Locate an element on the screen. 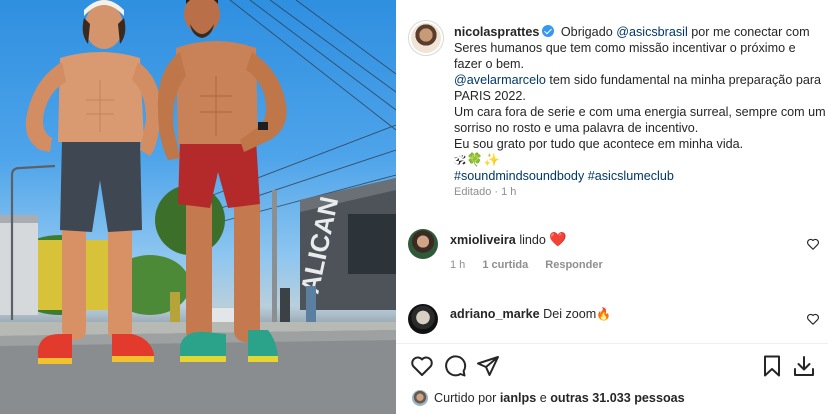  liker-username: ianlps is located at coordinates (518, 398).